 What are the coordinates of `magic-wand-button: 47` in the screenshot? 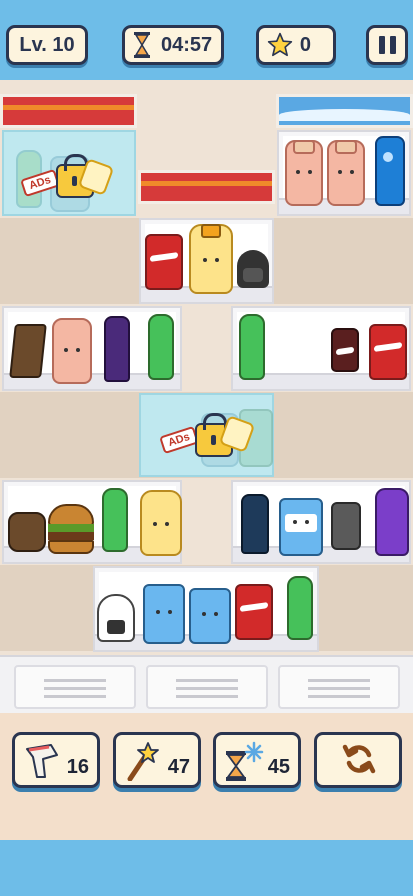 It's located at (157, 760).